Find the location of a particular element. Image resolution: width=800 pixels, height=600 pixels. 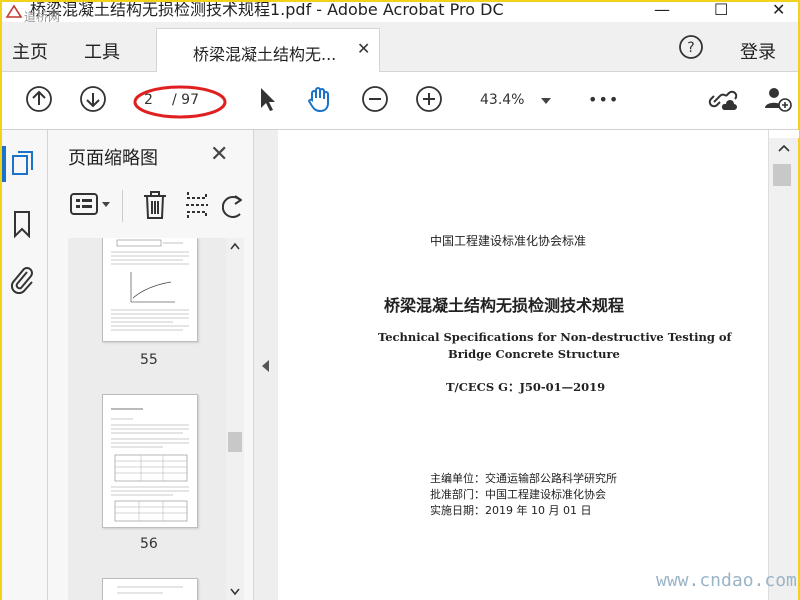

minimize-button: — is located at coordinates (662, 10).